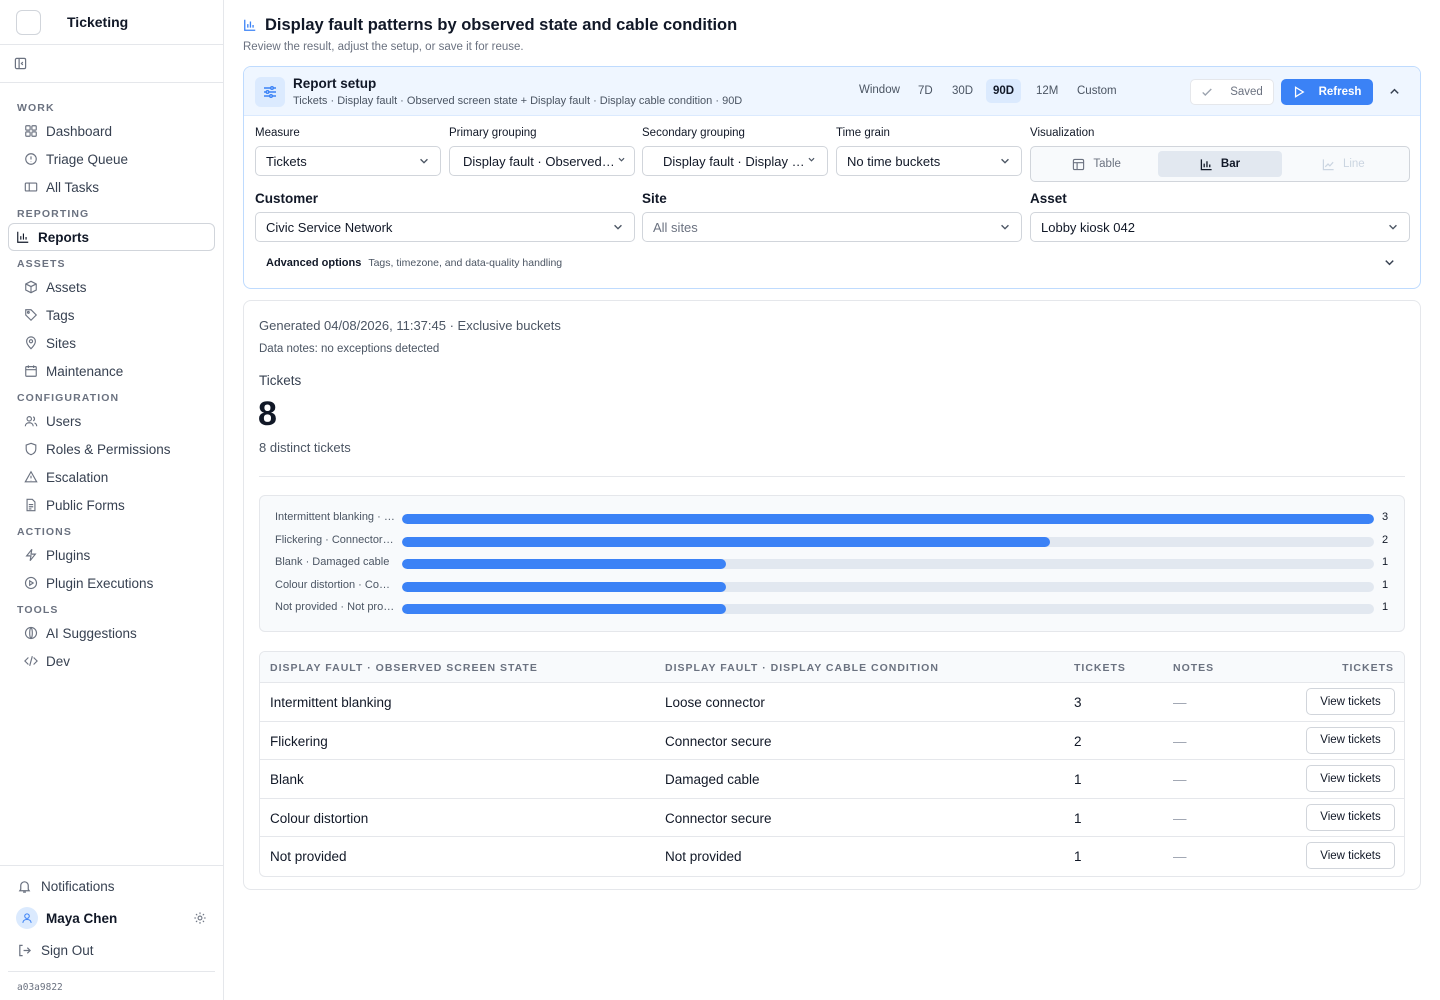 Image resolution: width=1440 pixels, height=1000 pixels. Describe the element at coordinates (24, 950) in the screenshot. I see `sign-out-icon` at that location.